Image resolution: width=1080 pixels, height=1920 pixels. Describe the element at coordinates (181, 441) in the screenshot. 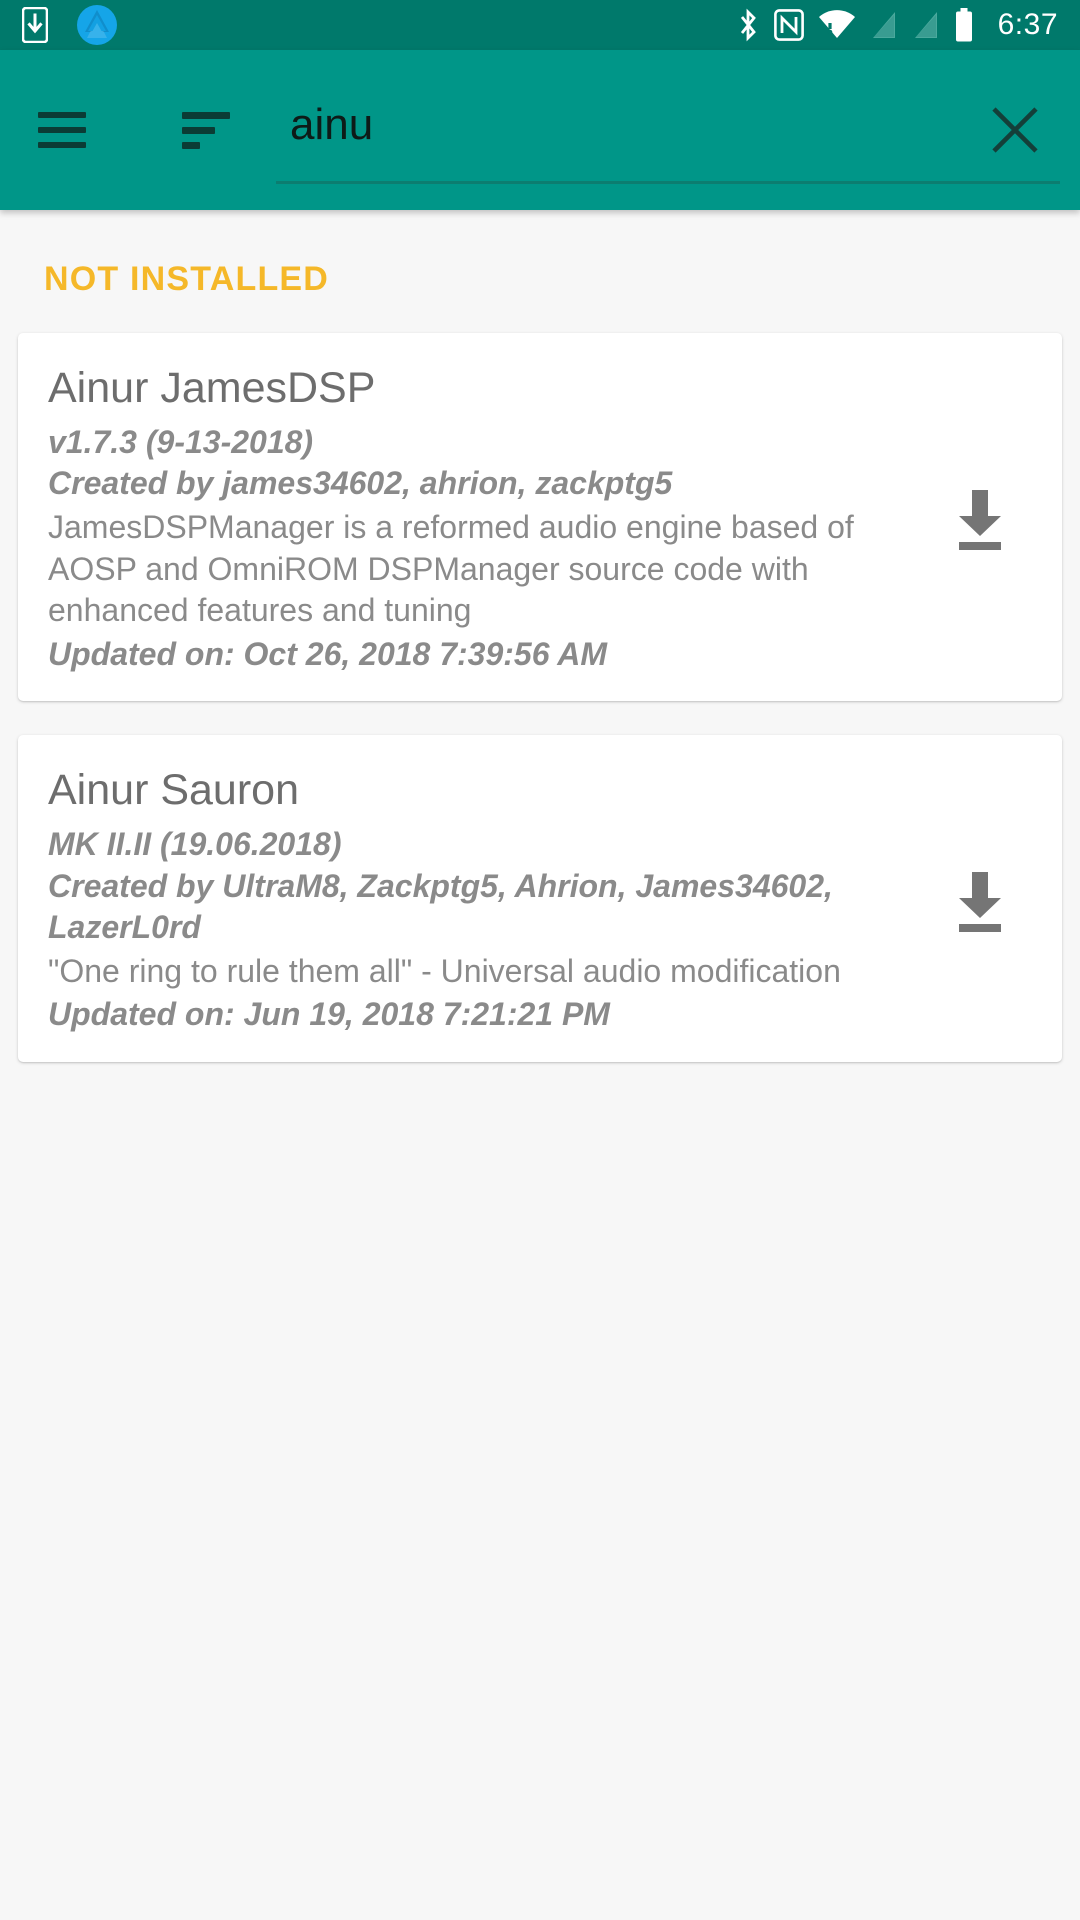

I see `module-version: v1.7.3 (9-13-2018)` at that location.